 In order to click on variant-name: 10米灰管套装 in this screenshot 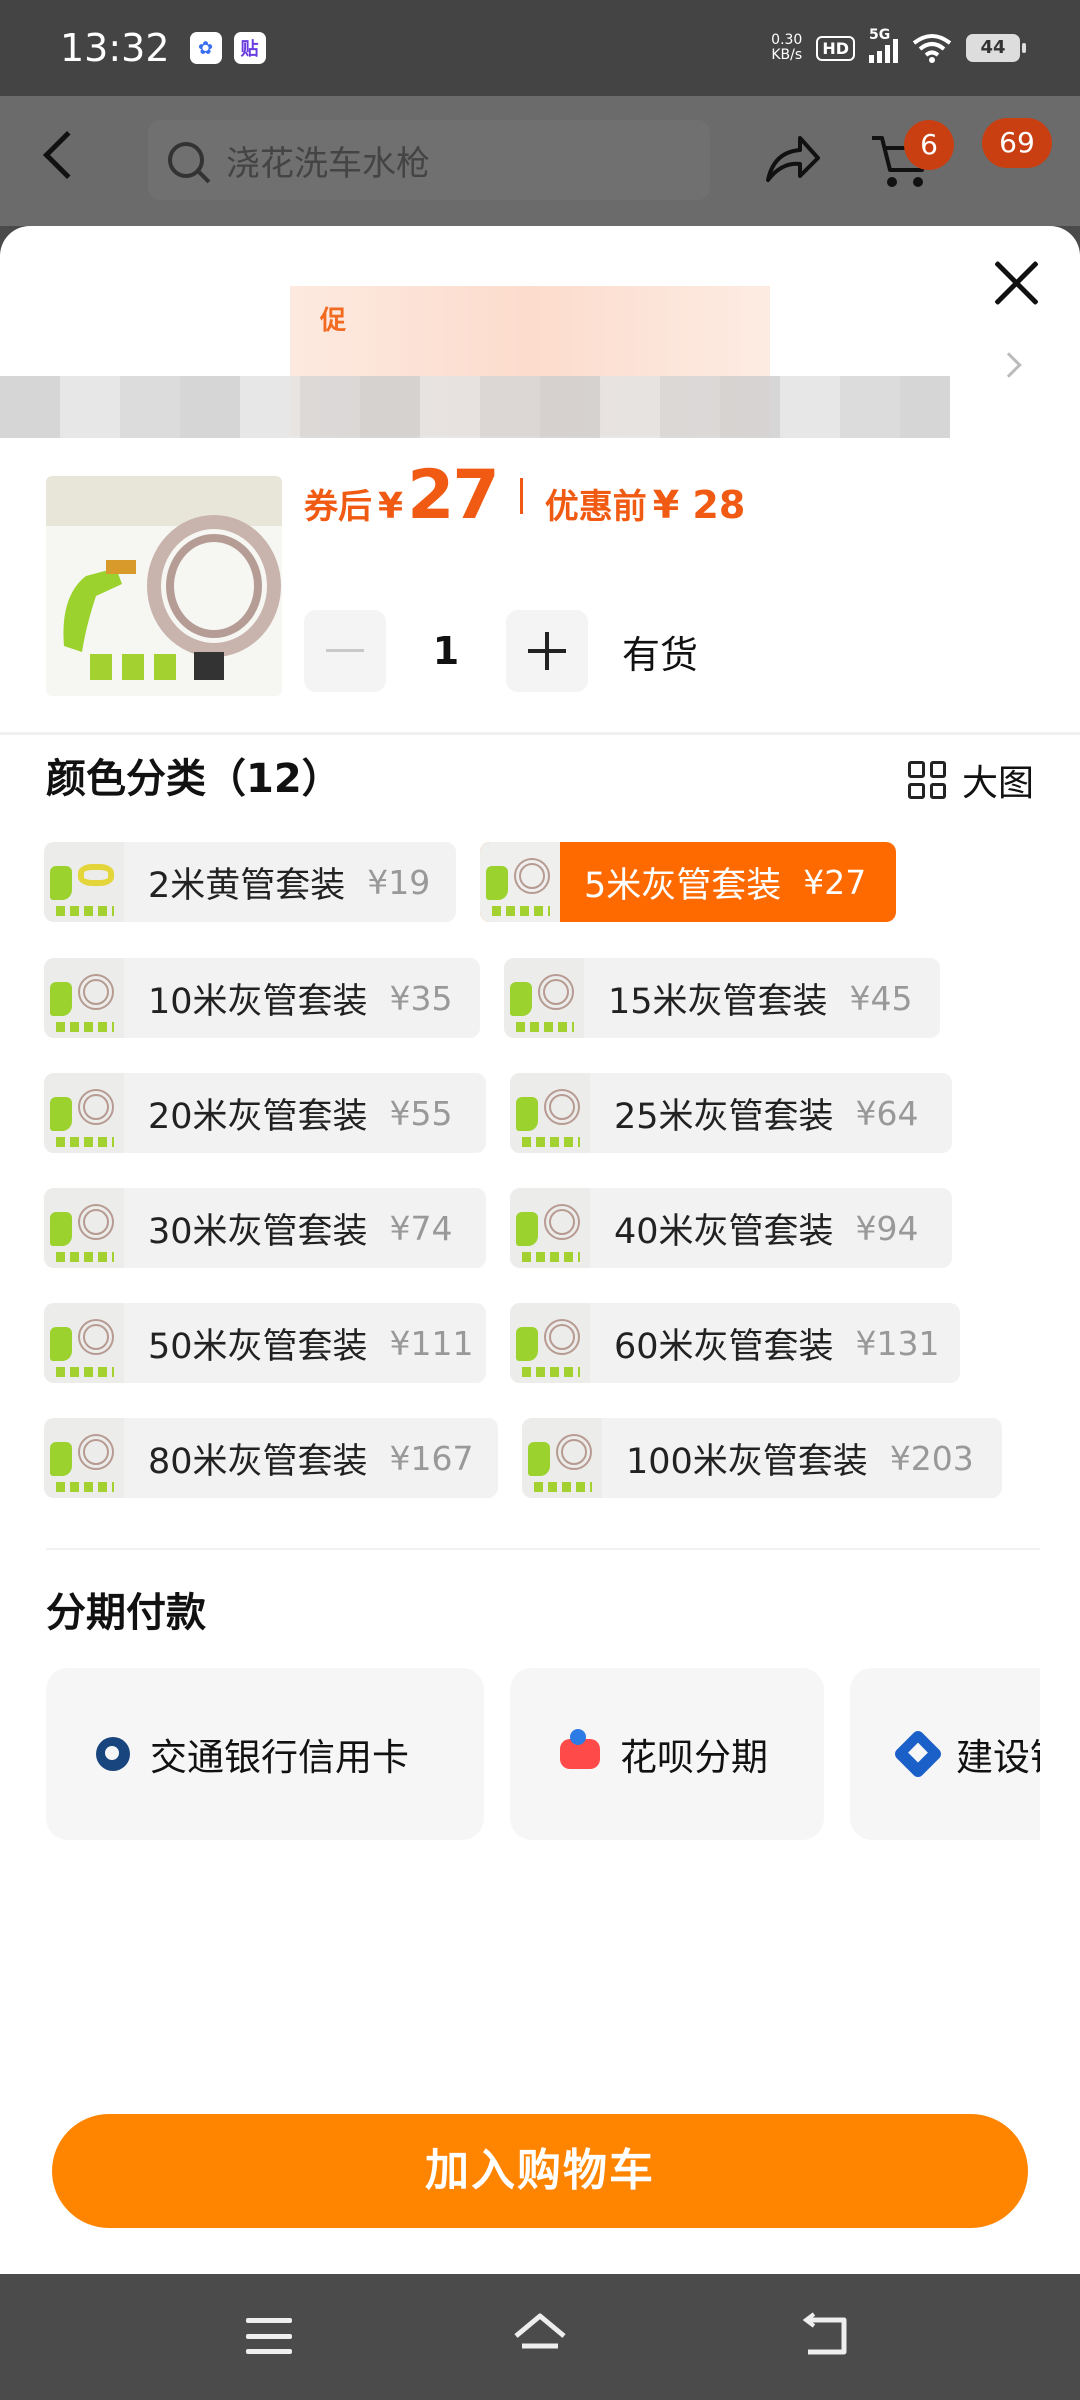, I will do `click(258, 1001)`.